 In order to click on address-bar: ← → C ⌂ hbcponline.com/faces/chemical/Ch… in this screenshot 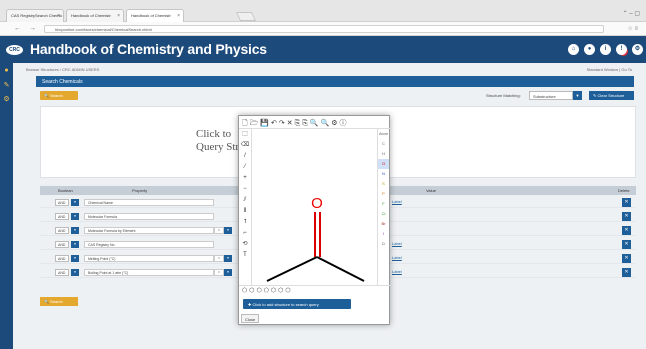, I will do `click(323, 29)`.